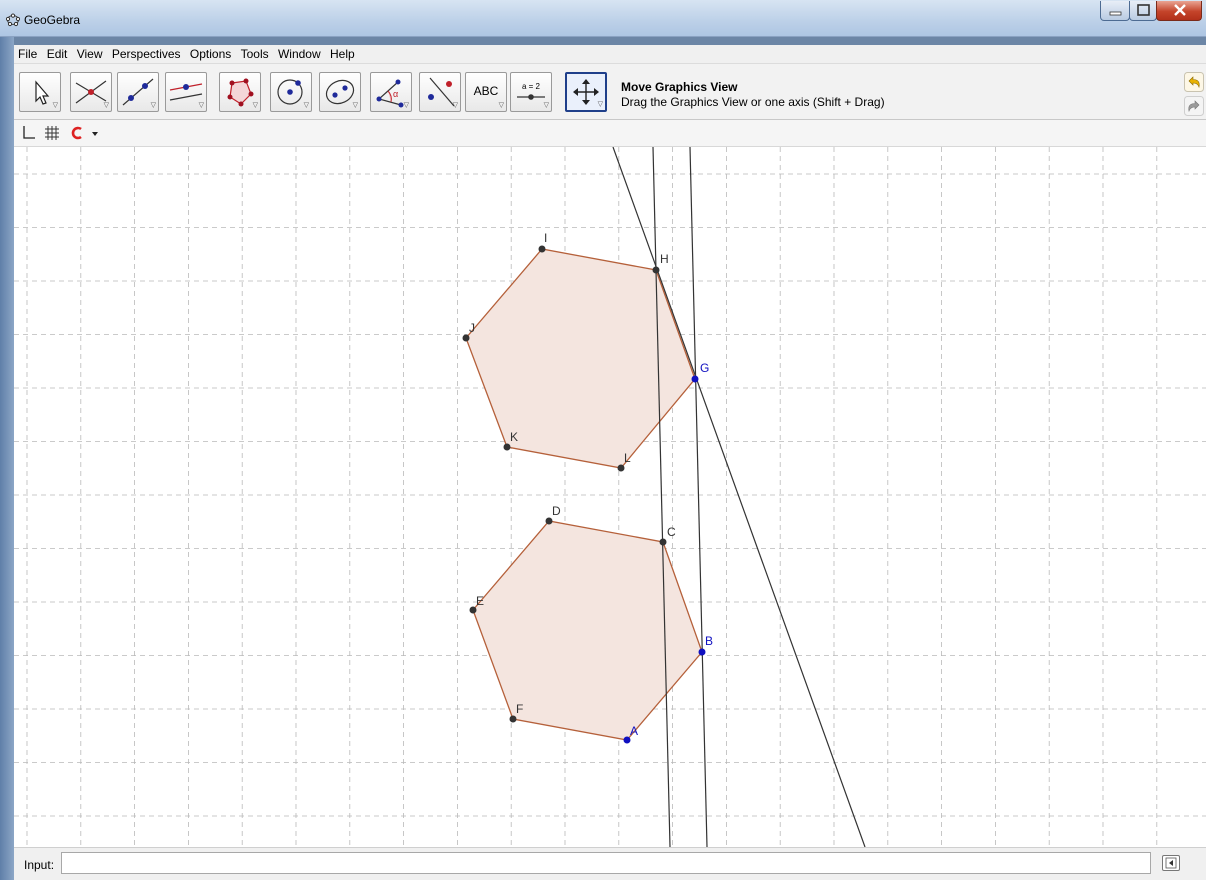 The width and height of the screenshot is (1206, 880). I want to click on style-bar, so click(610, 133).